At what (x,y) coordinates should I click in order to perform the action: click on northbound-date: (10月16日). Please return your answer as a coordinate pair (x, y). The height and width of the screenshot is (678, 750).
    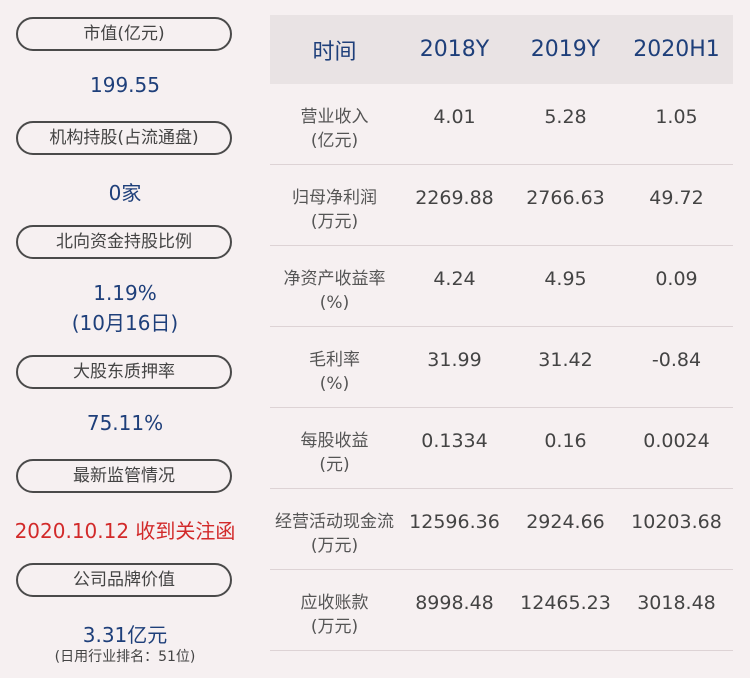
    Looking at the image, I should click on (125, 323).